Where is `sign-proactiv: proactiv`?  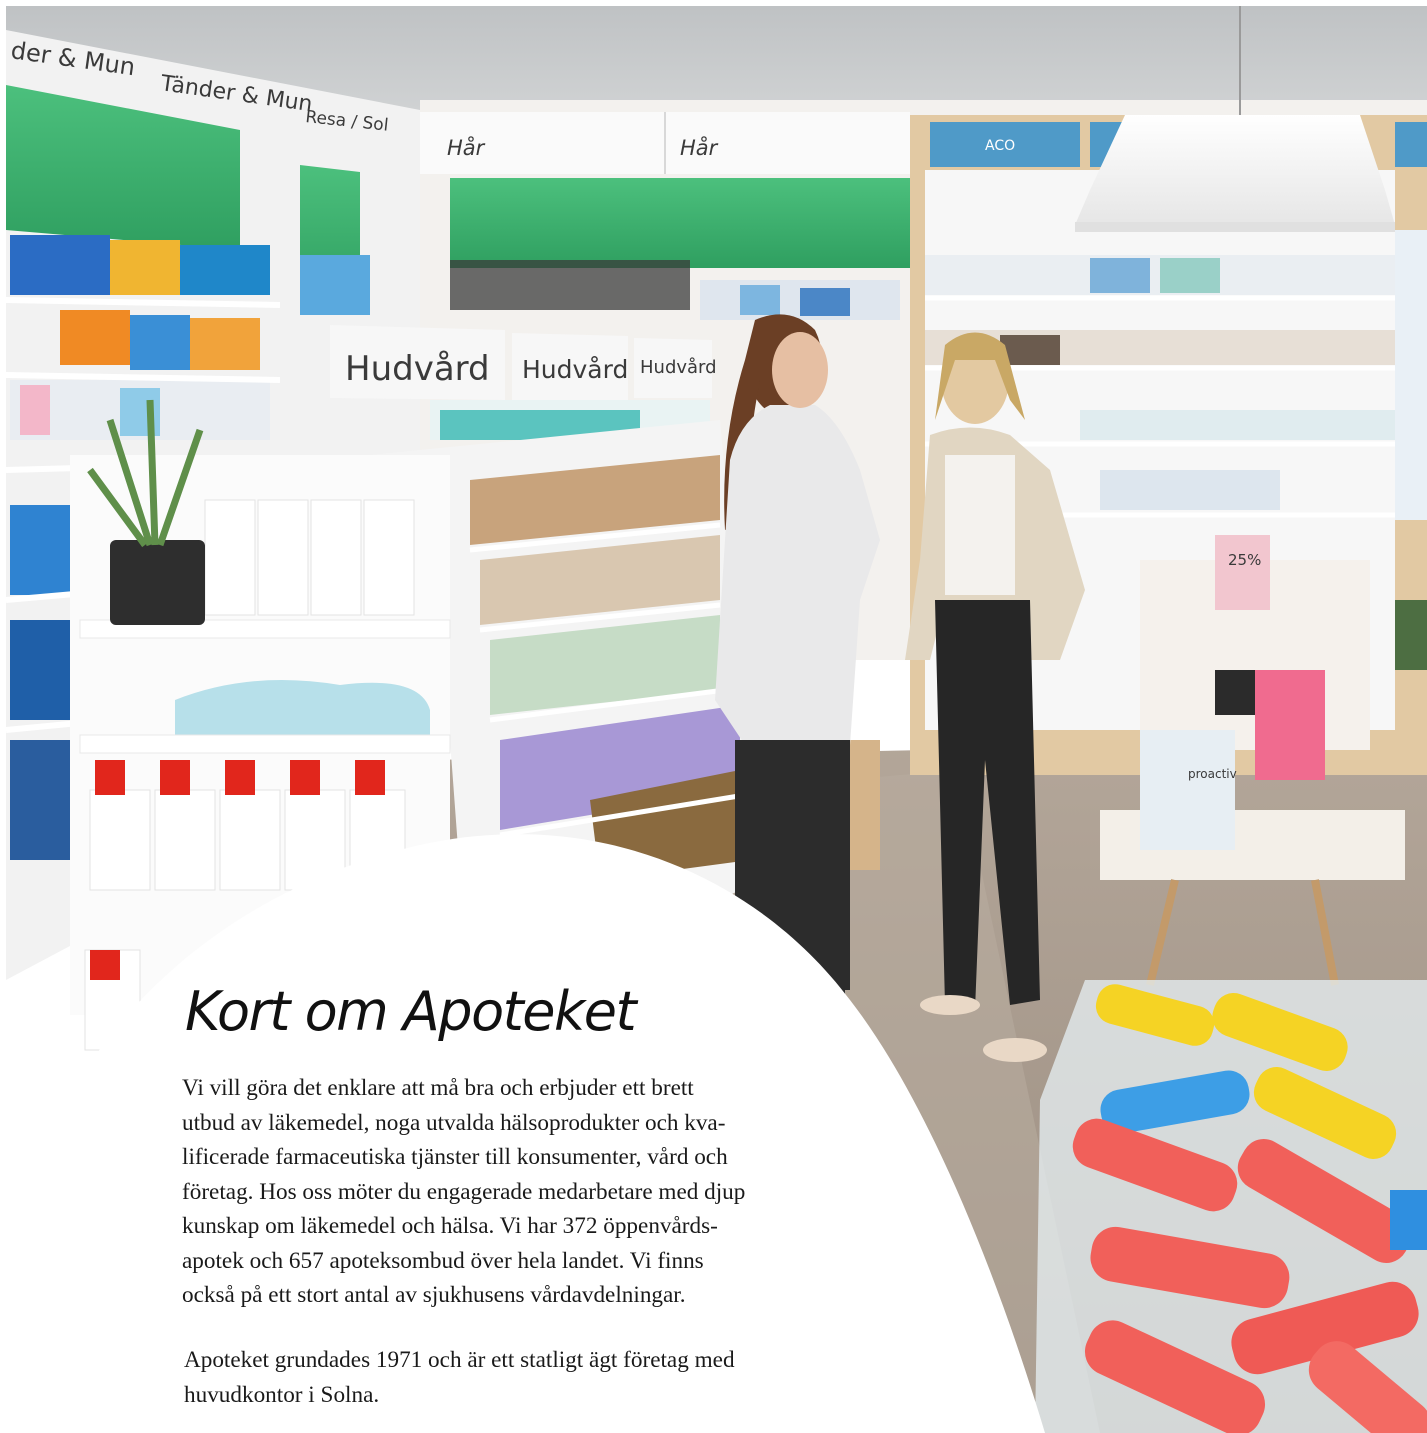 sign-proactiv: proactiv is located at coordinates (1212, 774).